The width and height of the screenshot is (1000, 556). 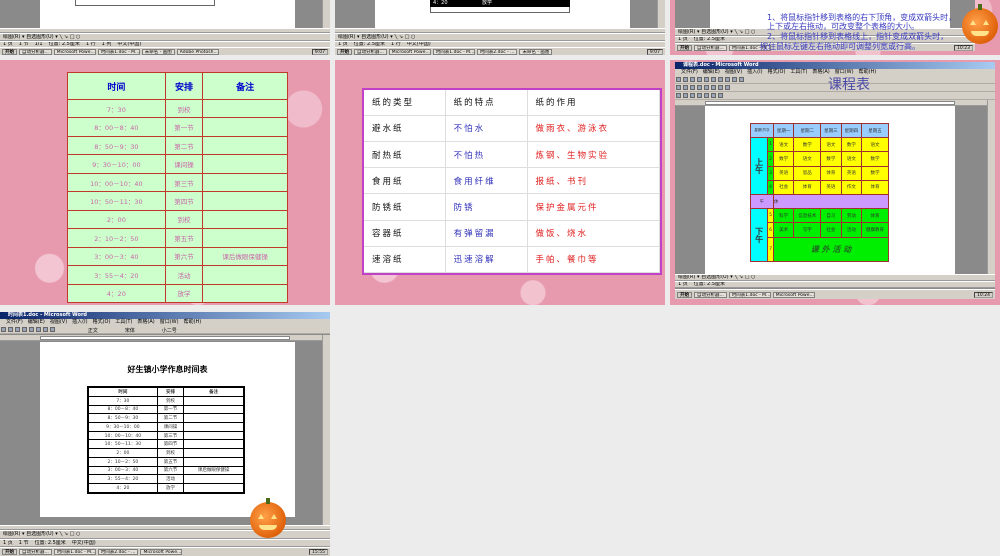 I want to click on size-box: 小二号, so click(x=169, y=331).